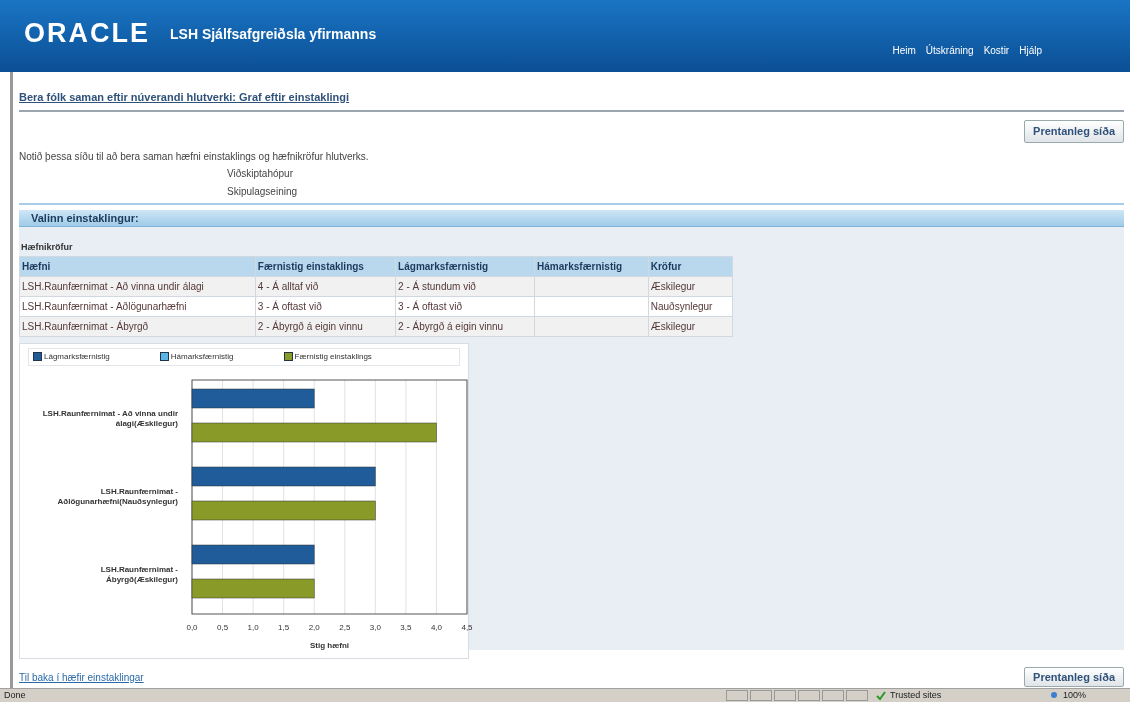 The height and width of the screenshot is (702, 1130). Describe the element at coordinates (314, 627) in the screenshot. I see `tick-label: 2,0` at that location.